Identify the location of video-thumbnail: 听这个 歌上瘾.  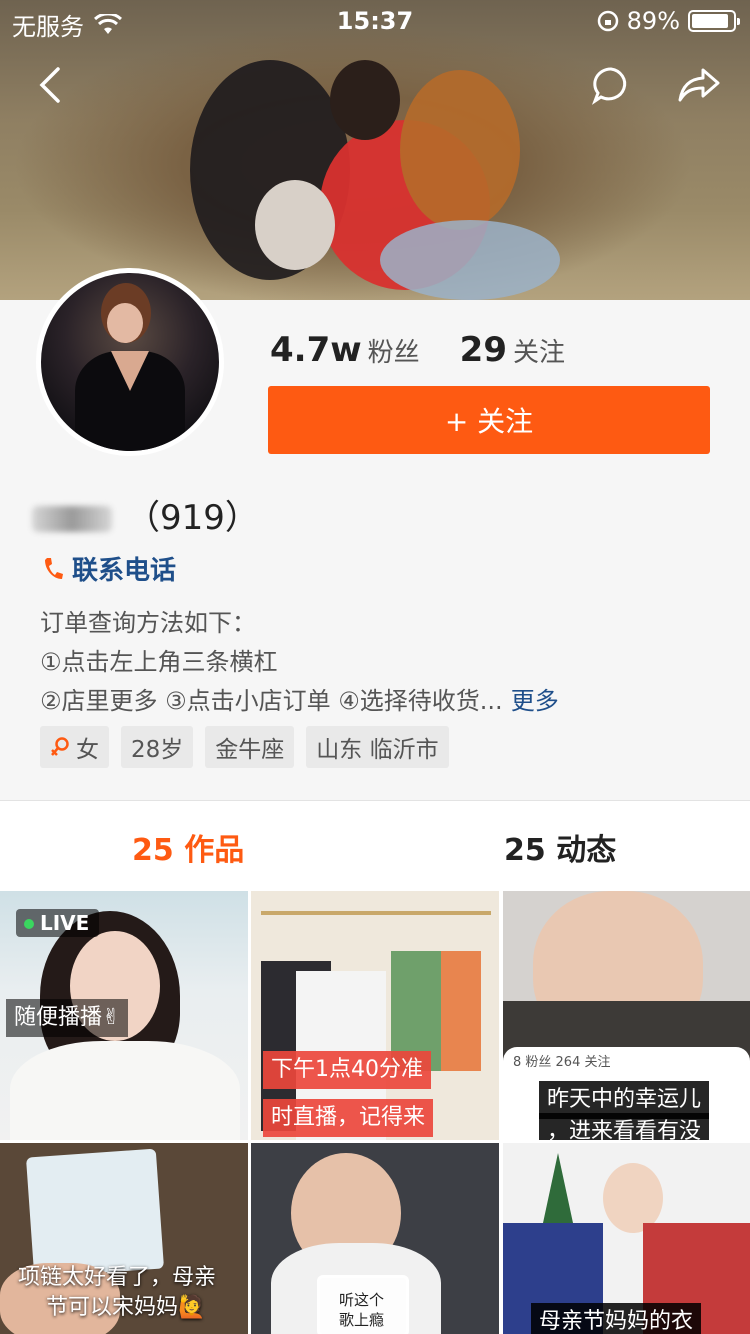
(375, 1238).